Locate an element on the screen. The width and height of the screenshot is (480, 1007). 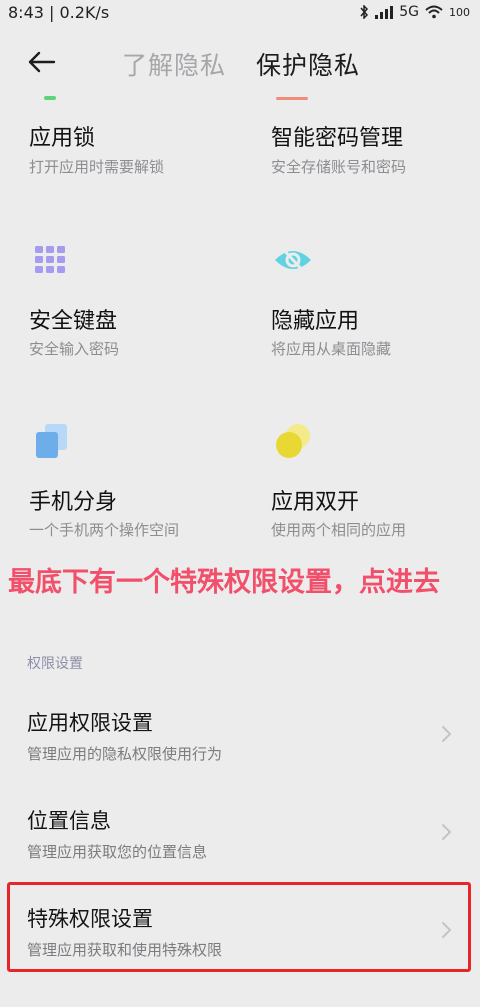
feature-desc: 一个手机两个操作空间 is located at coordinates (104, 530).